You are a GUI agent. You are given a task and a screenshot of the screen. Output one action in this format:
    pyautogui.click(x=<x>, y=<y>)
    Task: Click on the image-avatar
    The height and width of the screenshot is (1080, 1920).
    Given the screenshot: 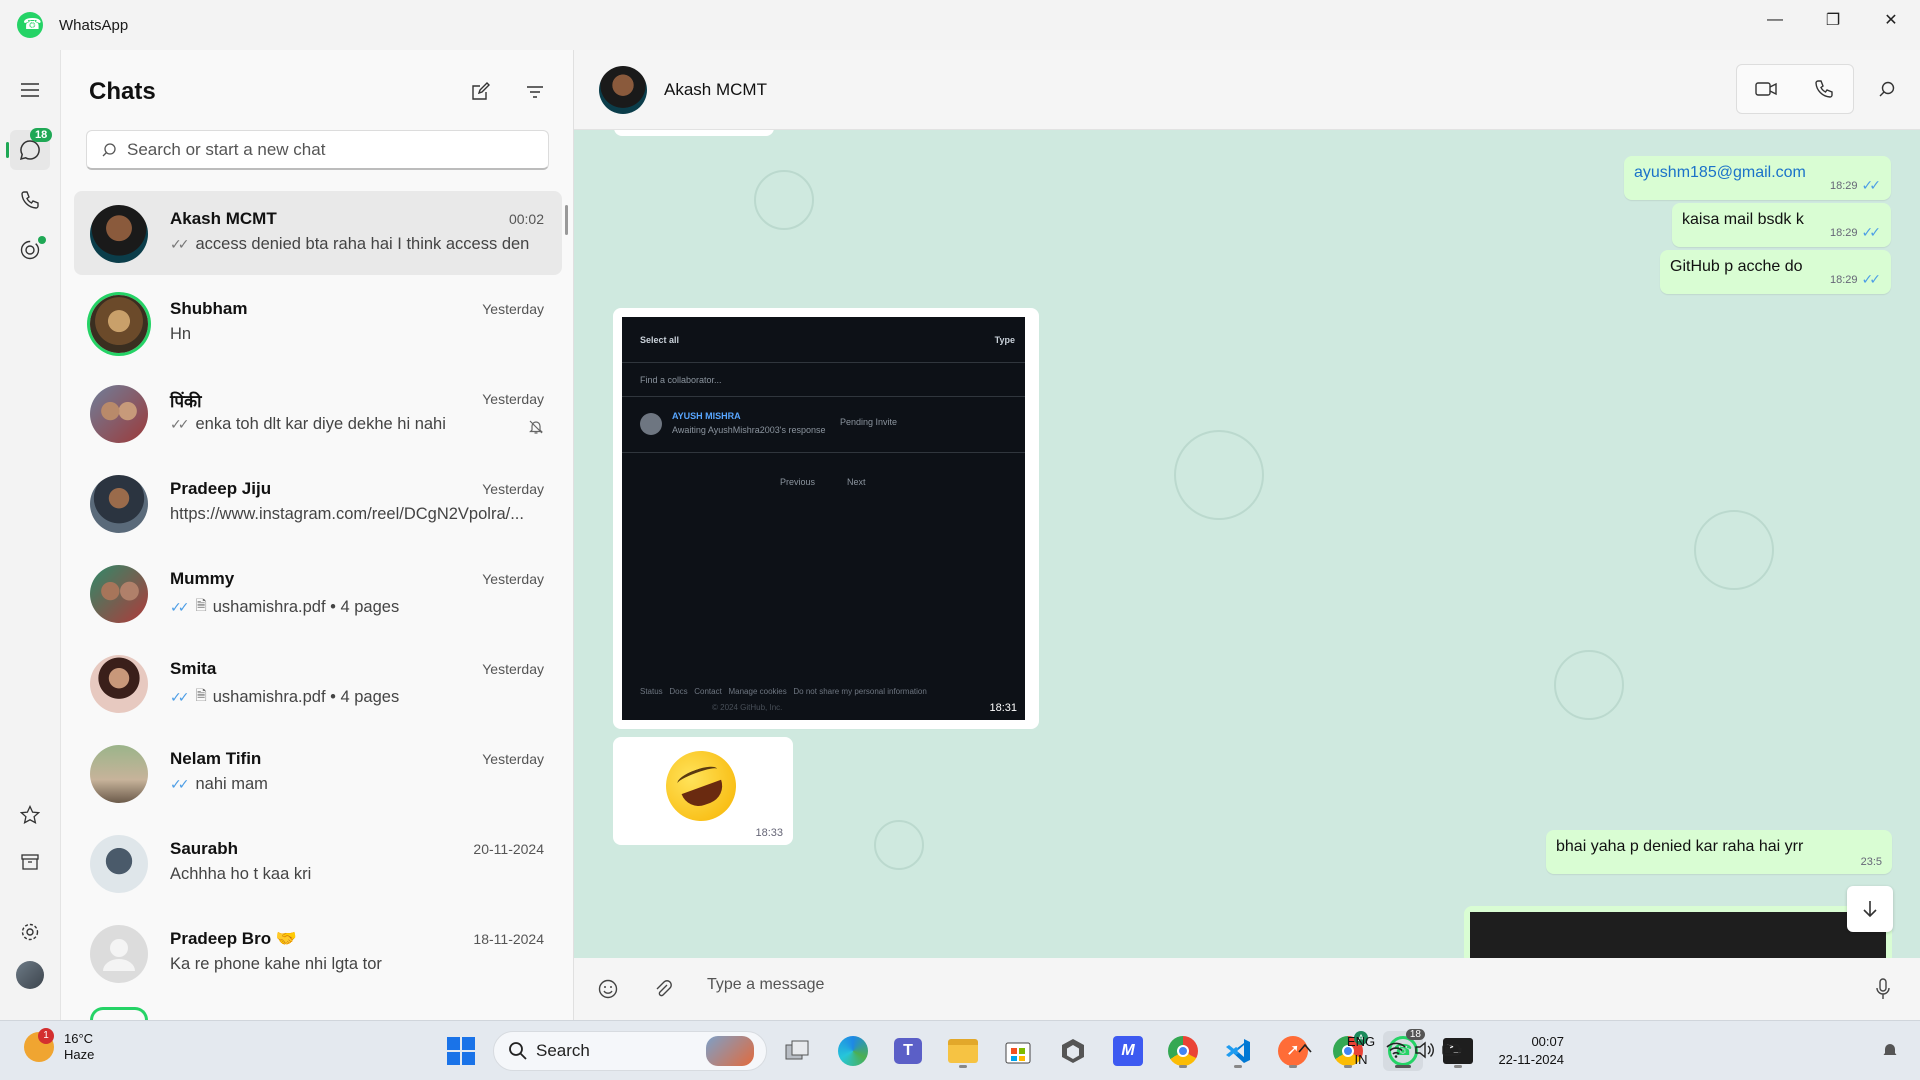 What is the action you would take?
    pyautogui.click(x=651, y=424)
    